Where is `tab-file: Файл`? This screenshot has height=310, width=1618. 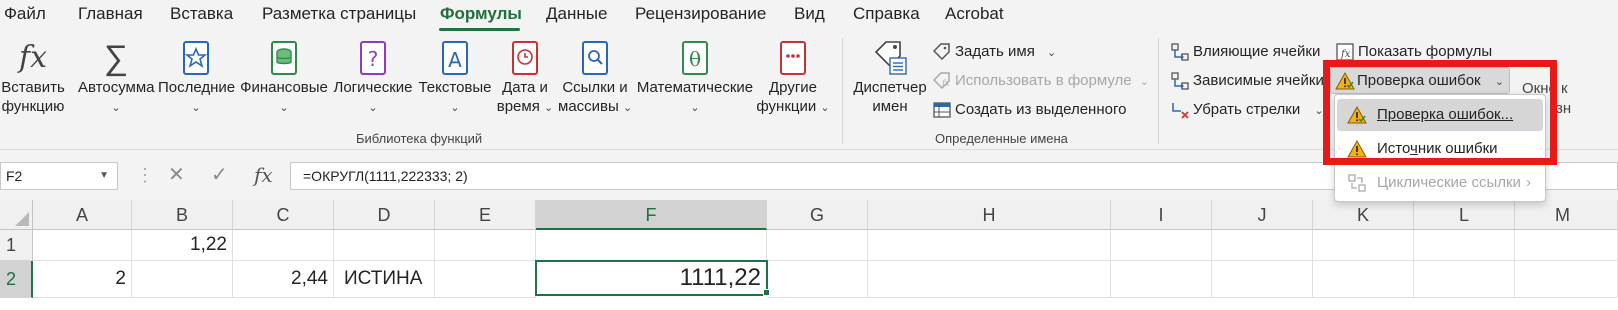 tab-file: Файл is located at coordinates (25, 14).